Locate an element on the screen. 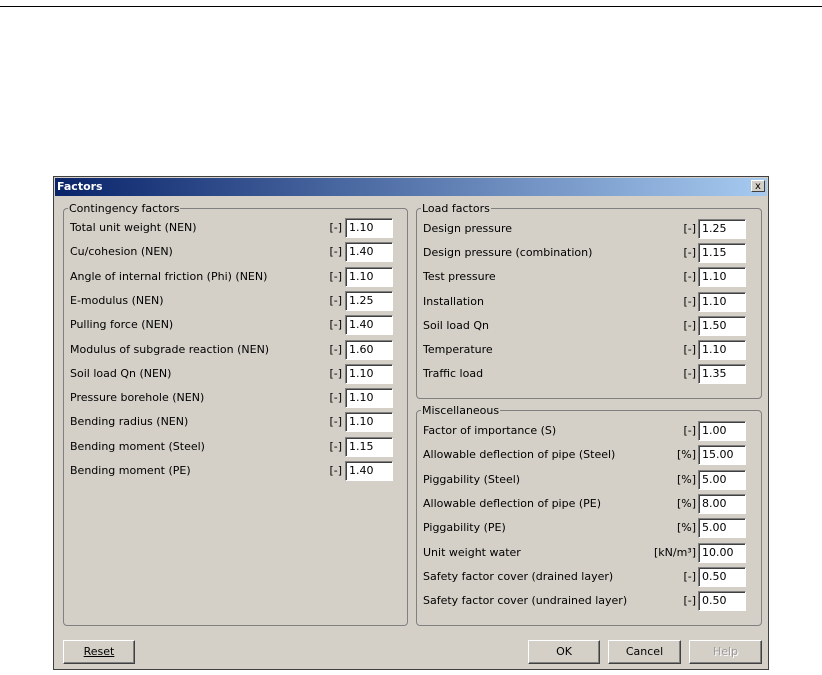  factor-label: Pressure borehole (NEN) is located at coordinates (137, 398).